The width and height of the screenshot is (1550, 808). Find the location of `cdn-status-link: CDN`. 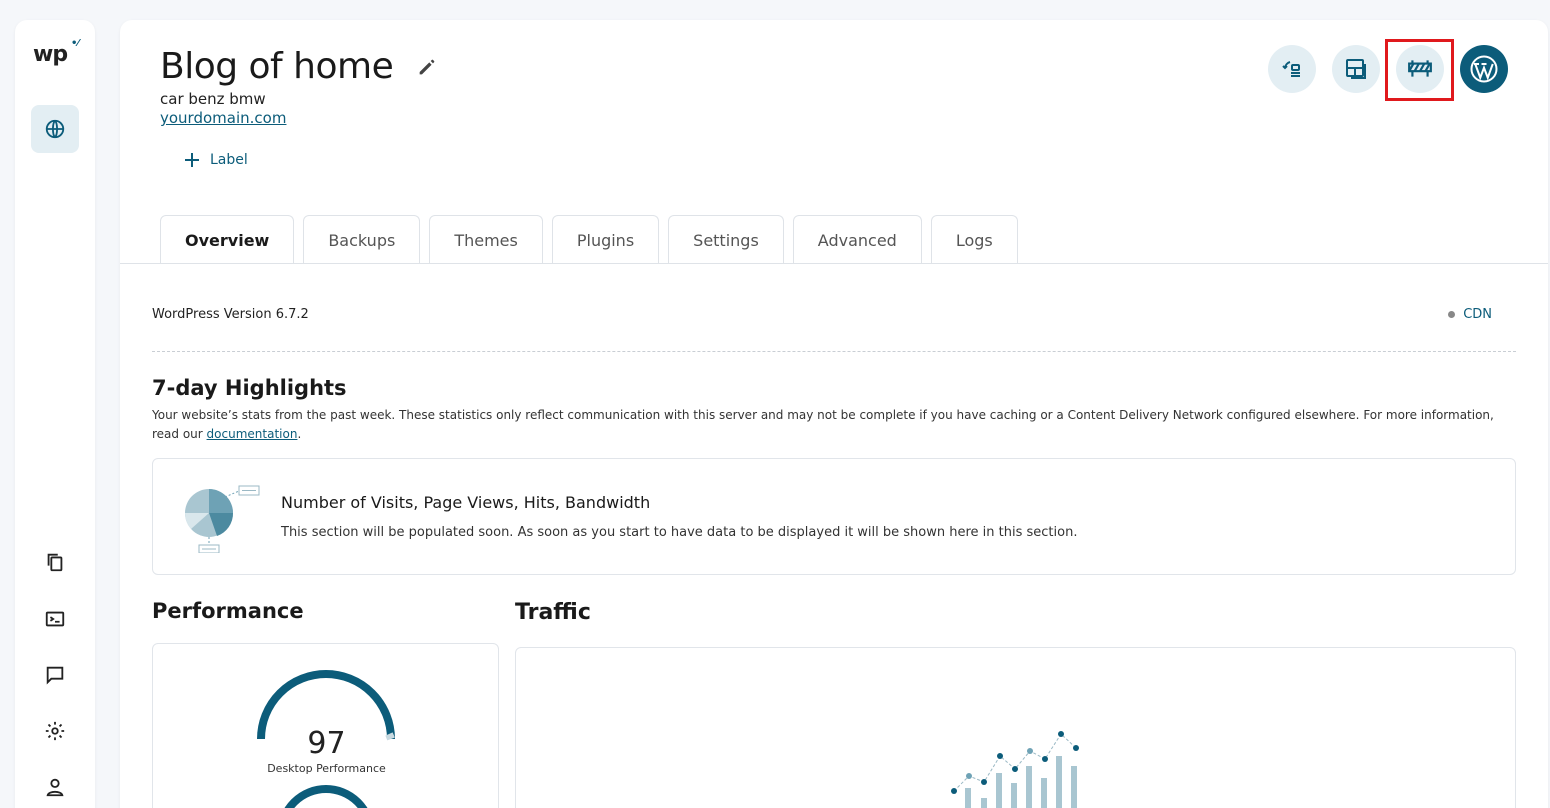

cdn-status-link: CDN is located at coordinates (1470, 314).